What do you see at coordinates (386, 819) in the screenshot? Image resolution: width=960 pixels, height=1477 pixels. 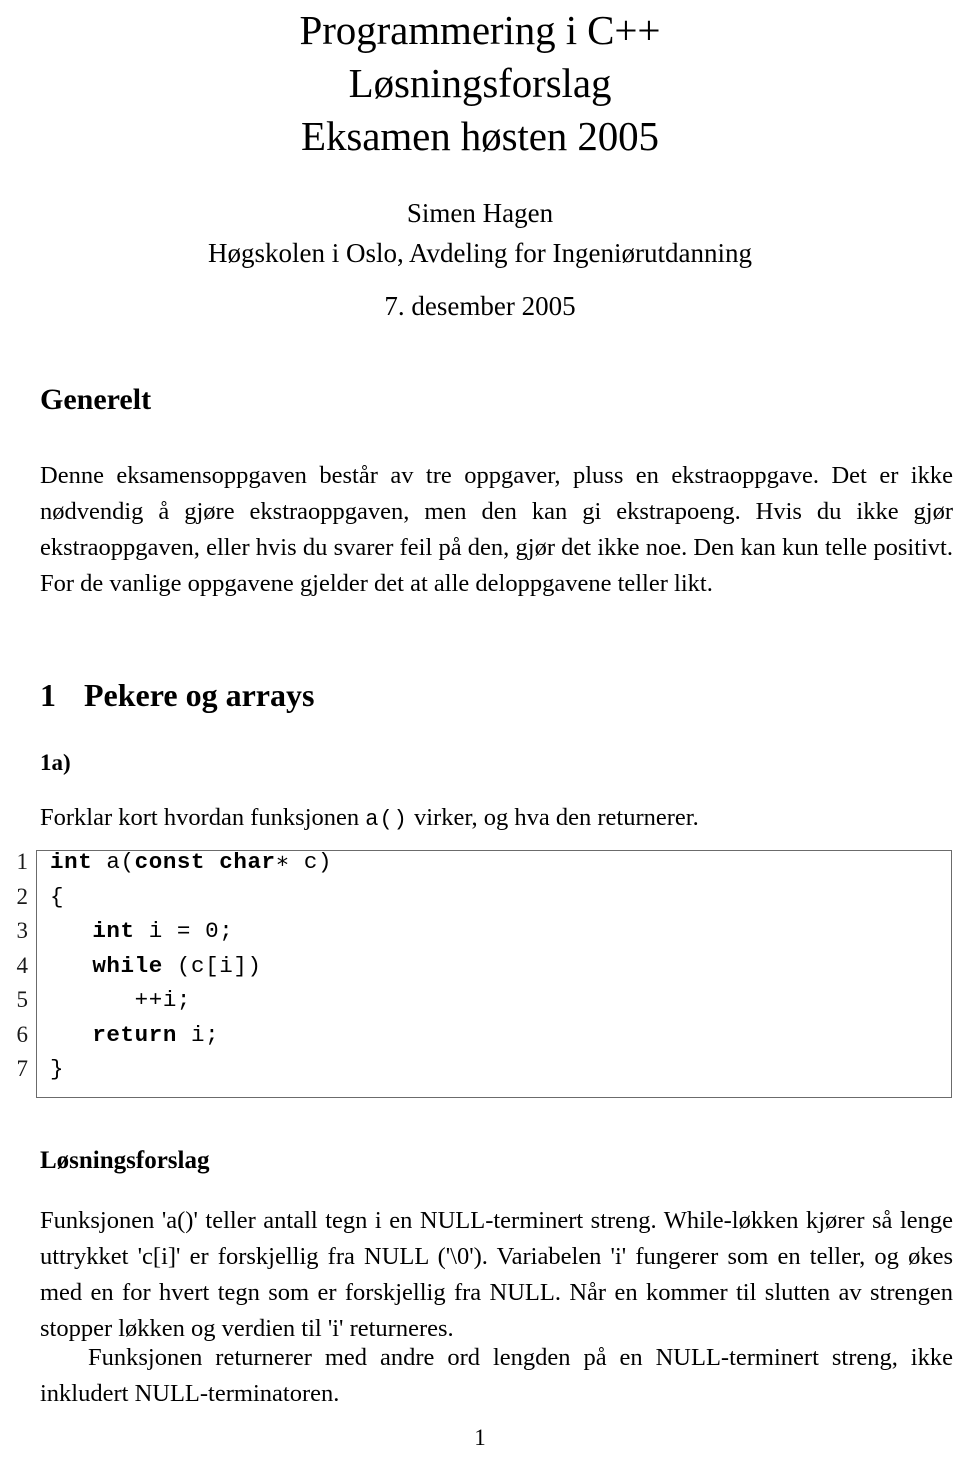 I see `prompt-function-name: a()` at bounding box center [386, 819].